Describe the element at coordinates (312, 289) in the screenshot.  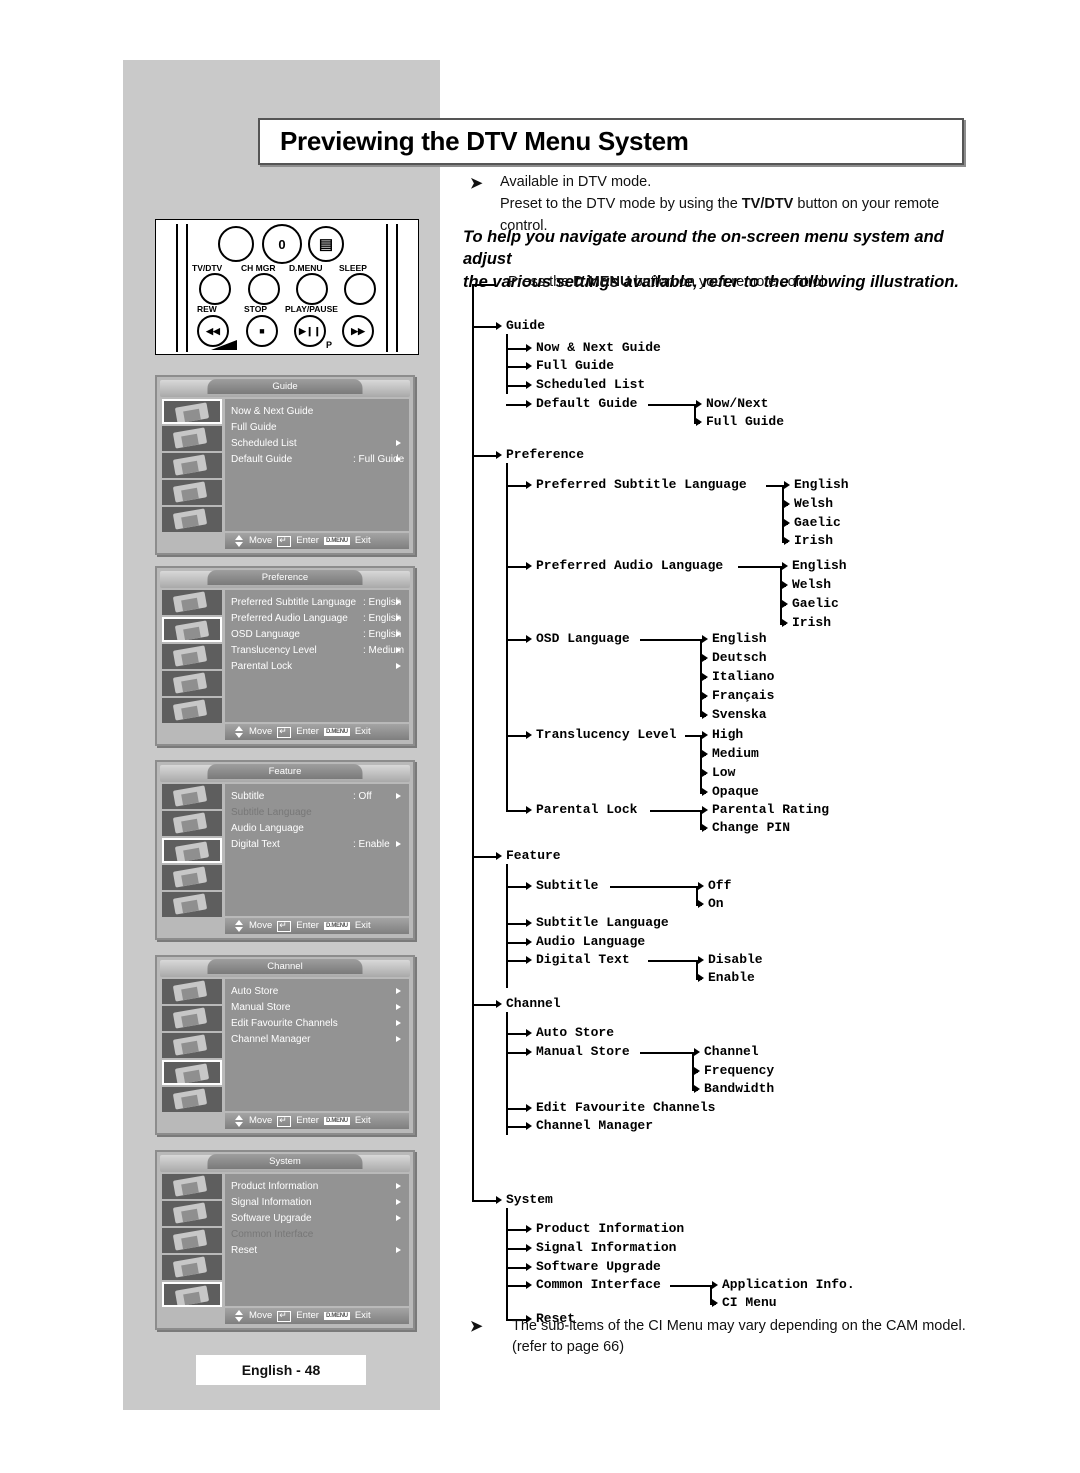
I see `remote-button-play-top` at that location.